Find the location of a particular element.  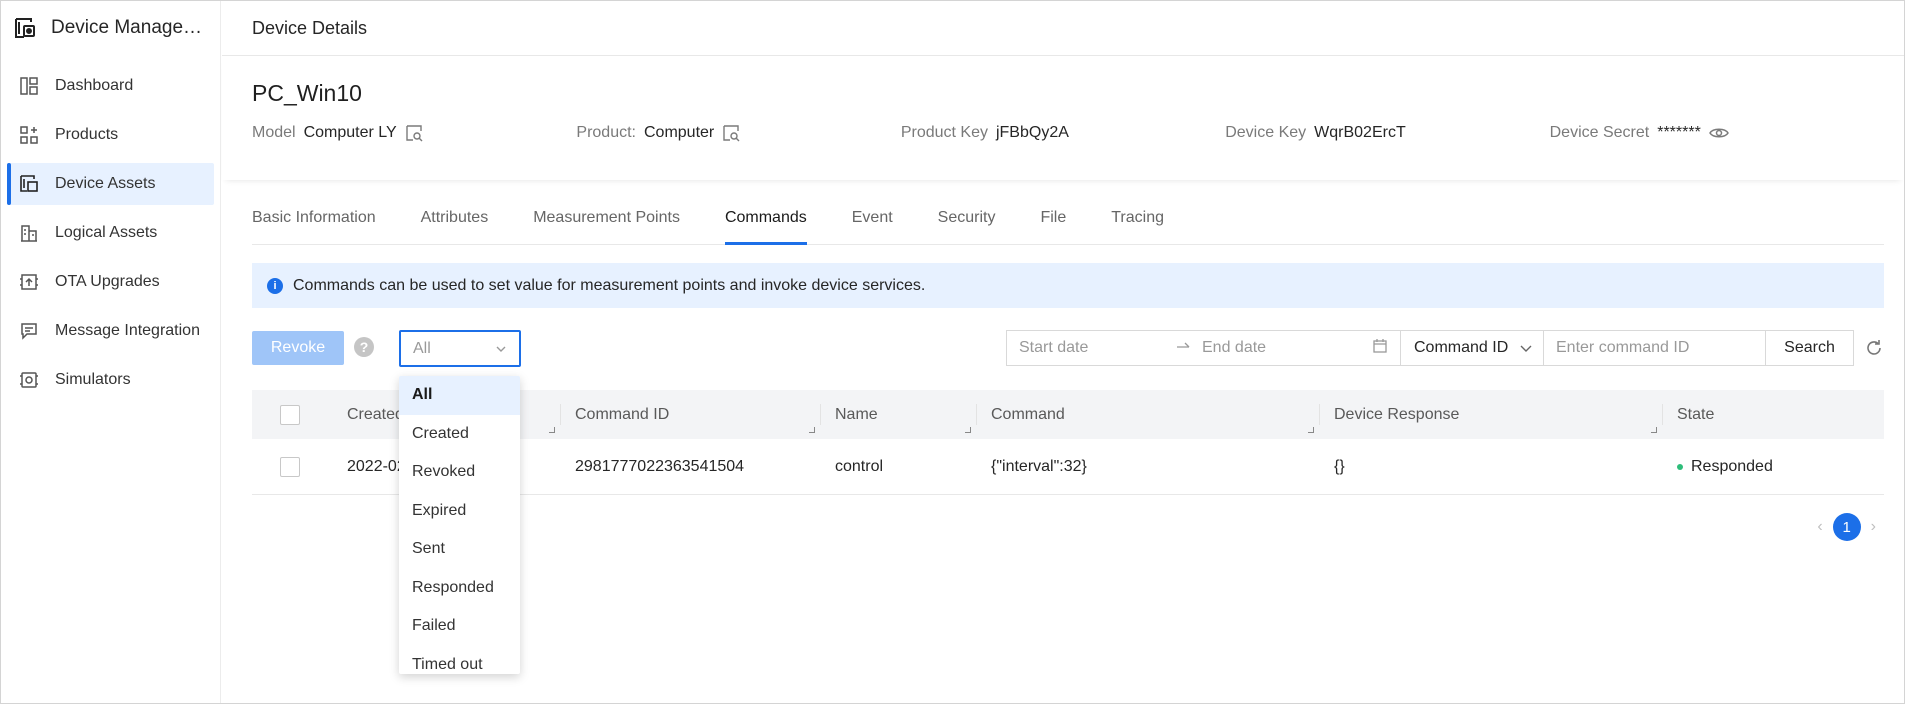

tab-tracing: Tracing is located at coordinates (1137, 220).